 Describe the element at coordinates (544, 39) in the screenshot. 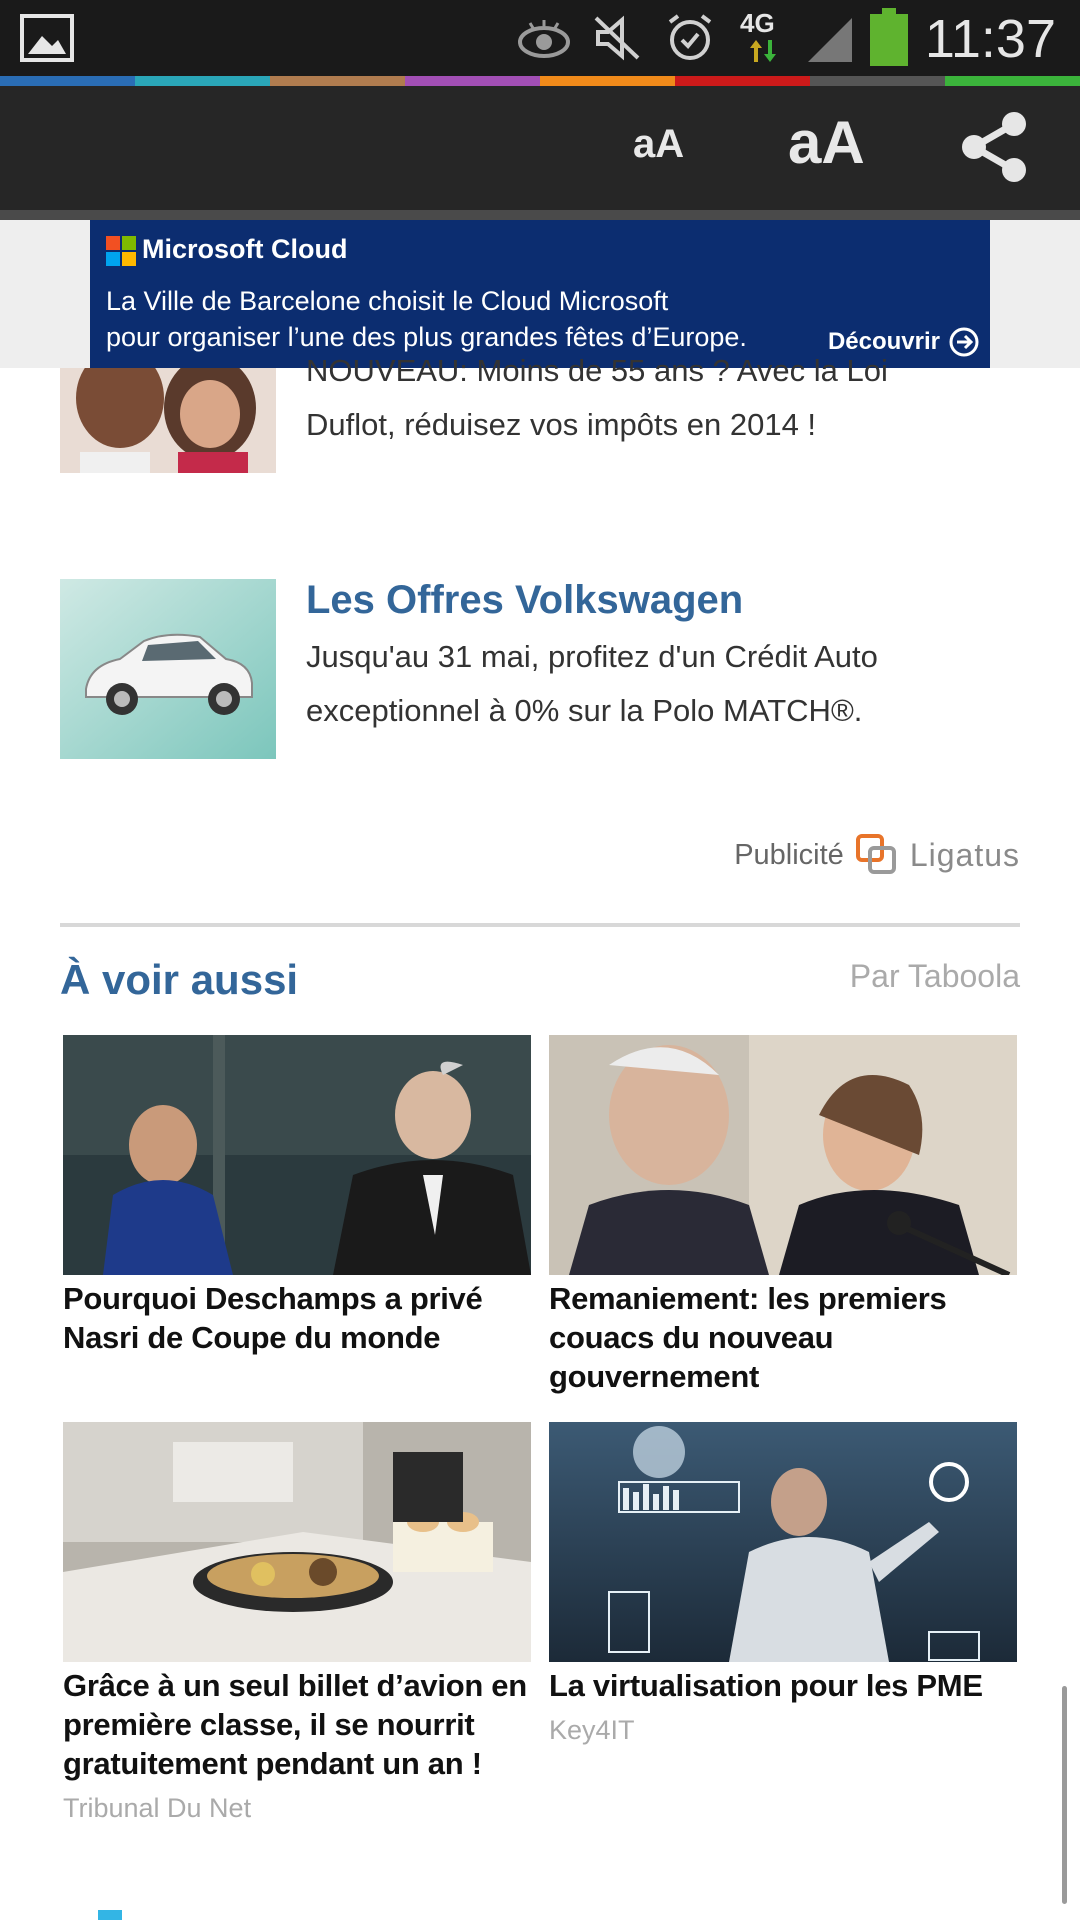

I see `eye-icon` at that location.